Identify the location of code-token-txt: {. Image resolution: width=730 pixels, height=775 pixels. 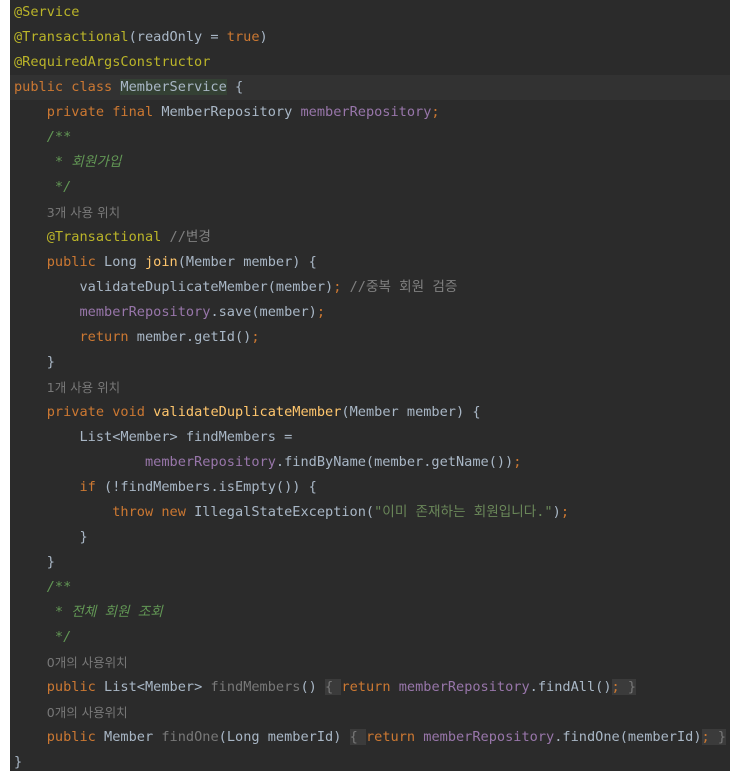
(235, 87).